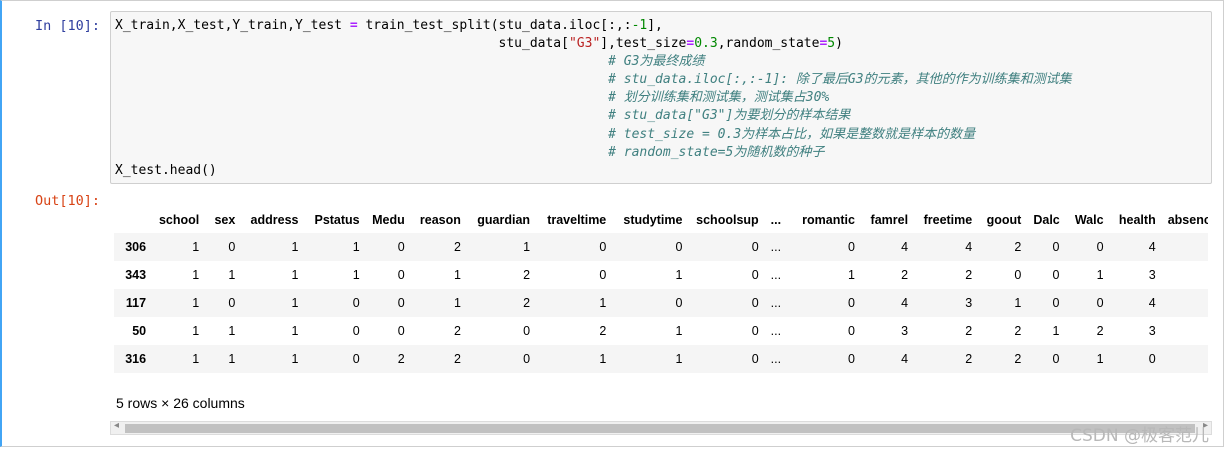 The height and width of the screenshot is (449, 1226). Describe the element at coordinates (180, 403) in the screenshot. I see `shape-summary: 5 rows × 26 columns` at that location.